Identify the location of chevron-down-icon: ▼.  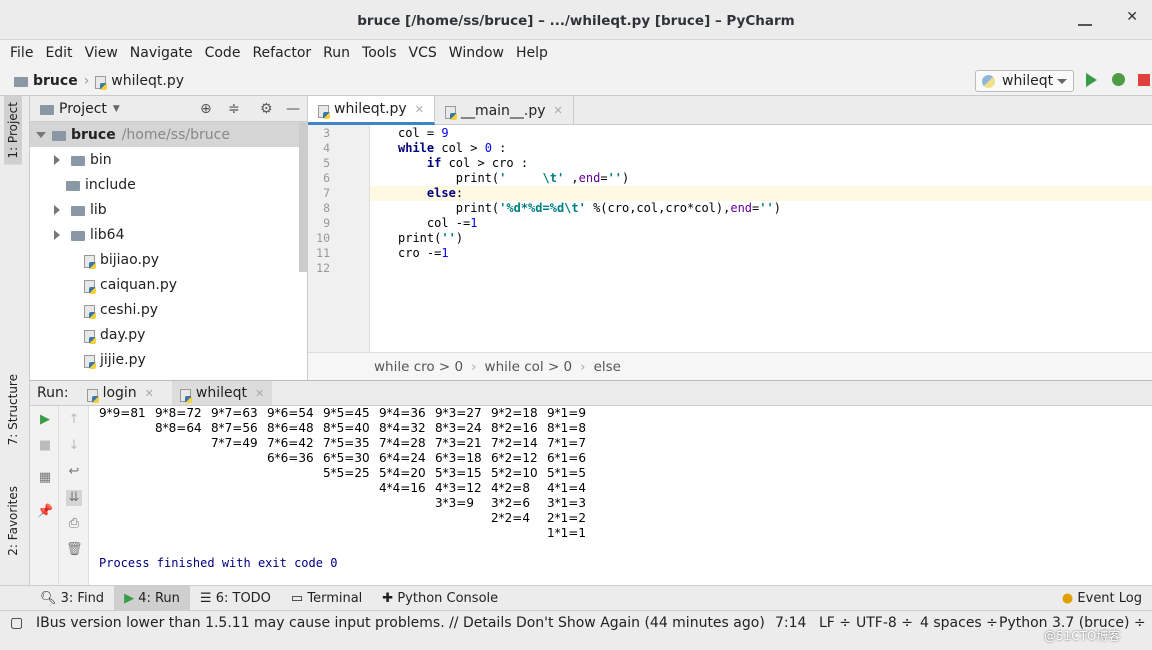
(116, 109).